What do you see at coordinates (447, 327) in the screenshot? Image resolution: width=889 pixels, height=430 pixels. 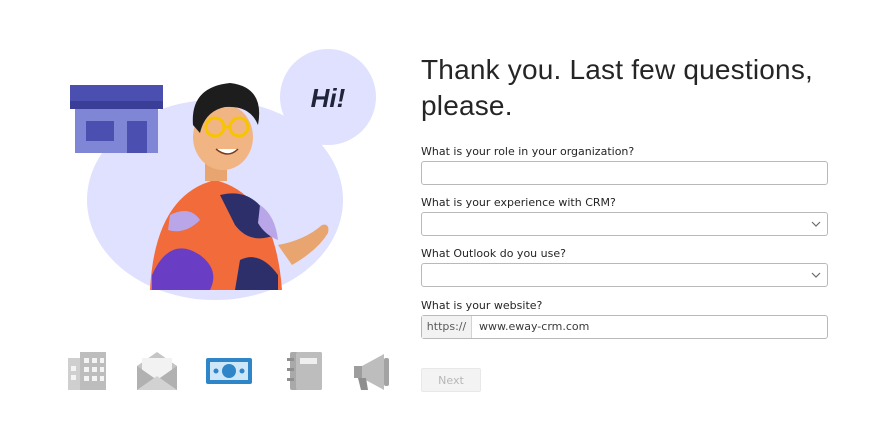 I see `url-prefix: https://` at bounding box center [447, 327].